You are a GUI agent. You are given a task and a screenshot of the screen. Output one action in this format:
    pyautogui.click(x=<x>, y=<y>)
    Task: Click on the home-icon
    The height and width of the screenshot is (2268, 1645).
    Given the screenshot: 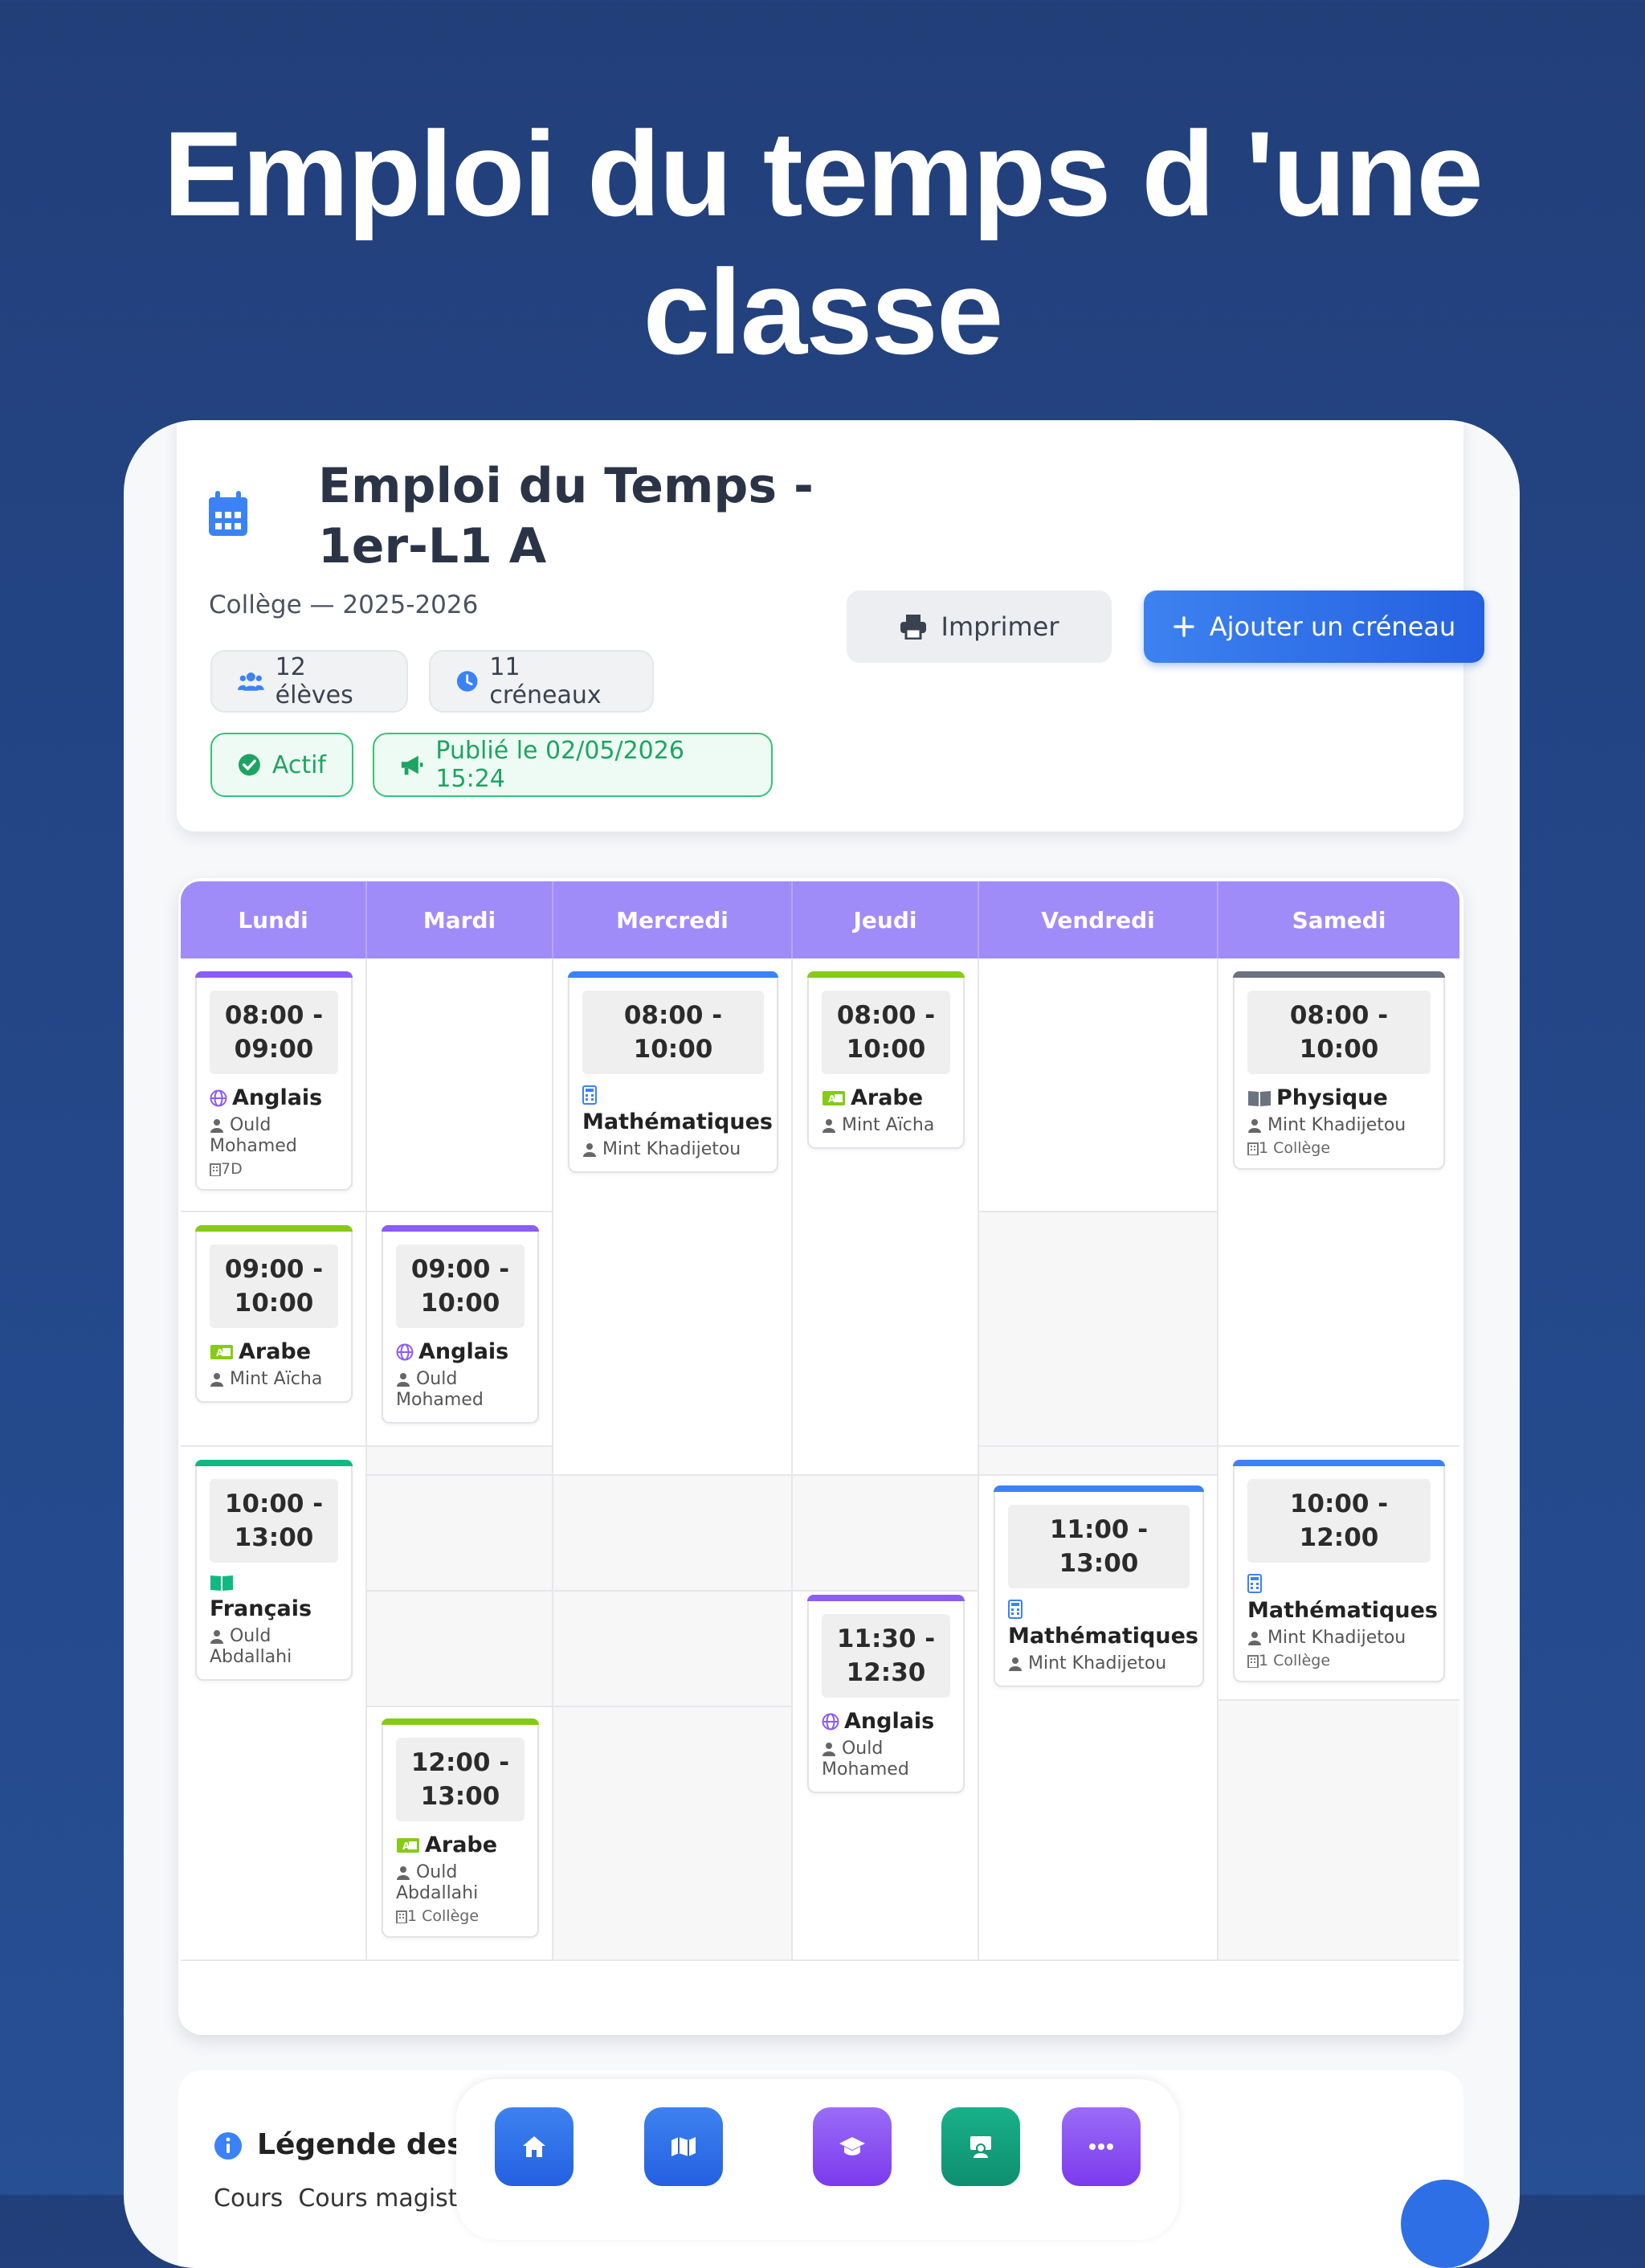 What is the action you would take?
    pyautogui.click(x=534, y=2146)
    